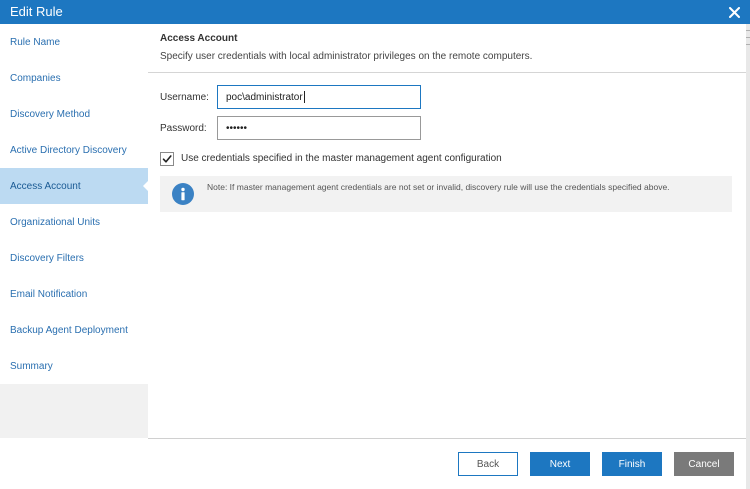 The height and width of the screenshot is (489, 750). I want to click on step-active-directory-discovery: Active Directory Discovery, so click(74, 150).